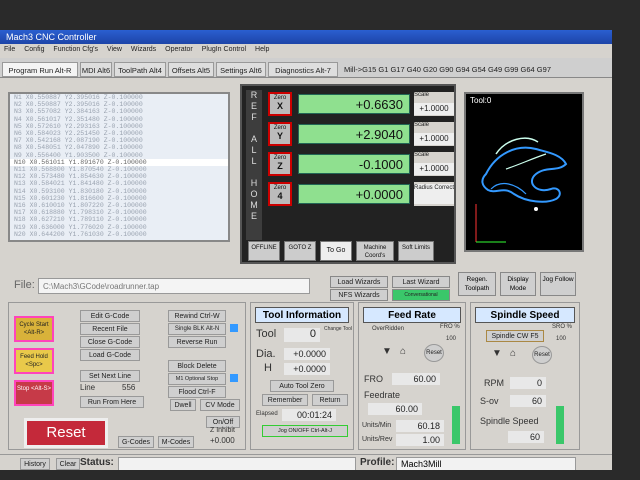  Describe the element at coordinates (375, 251) in the screenshot. I see `machine-coords-button: Machine Coord's` at that location.